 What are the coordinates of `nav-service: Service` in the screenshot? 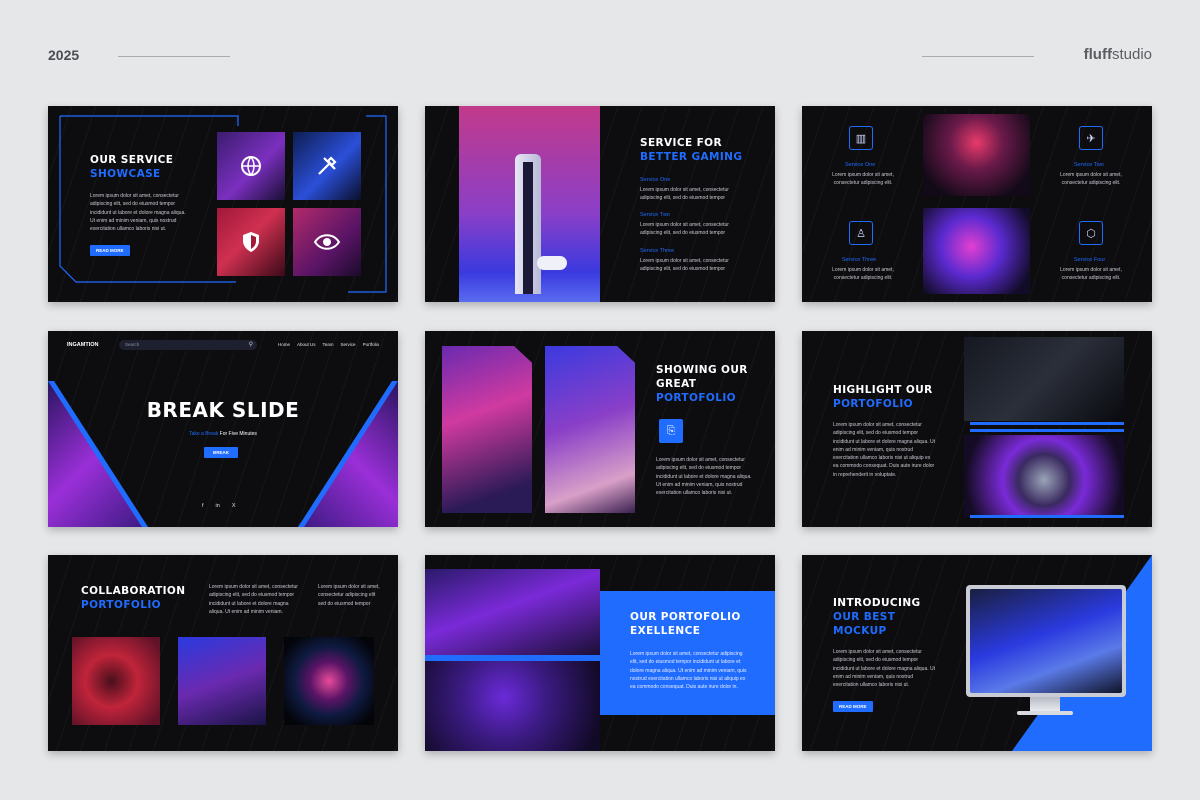 It's located at (348, 344).